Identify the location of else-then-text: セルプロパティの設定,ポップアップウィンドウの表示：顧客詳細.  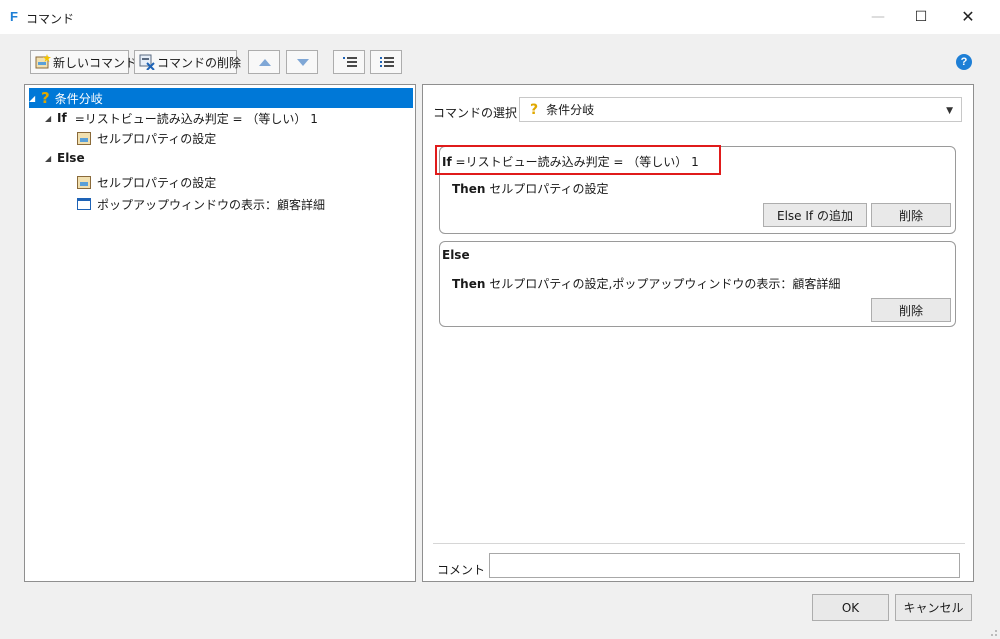
(665, 284).